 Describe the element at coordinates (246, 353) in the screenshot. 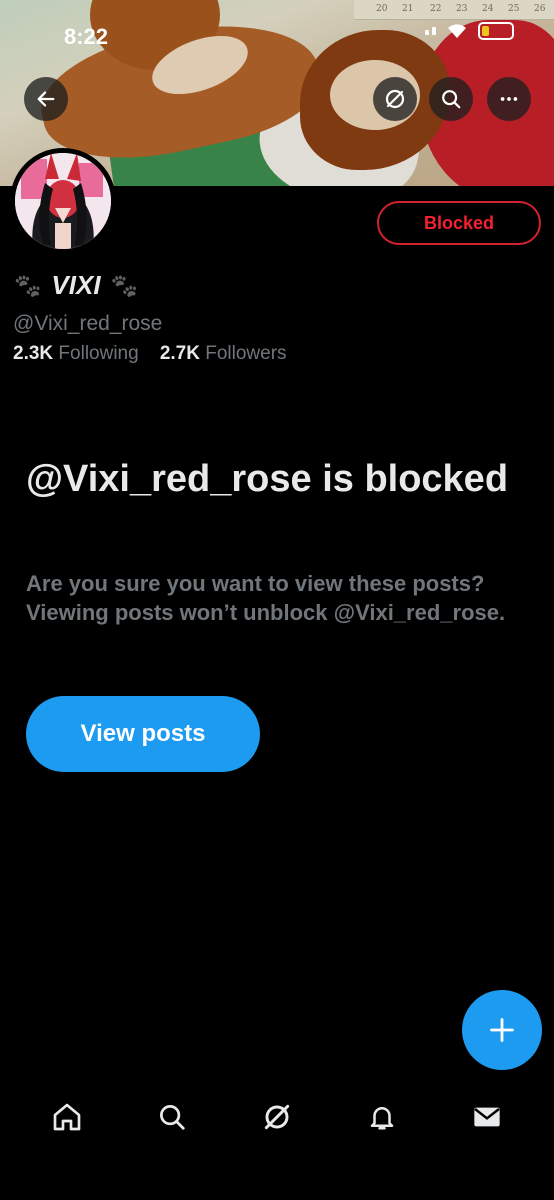

I see `followers-label: Followers` at that location.